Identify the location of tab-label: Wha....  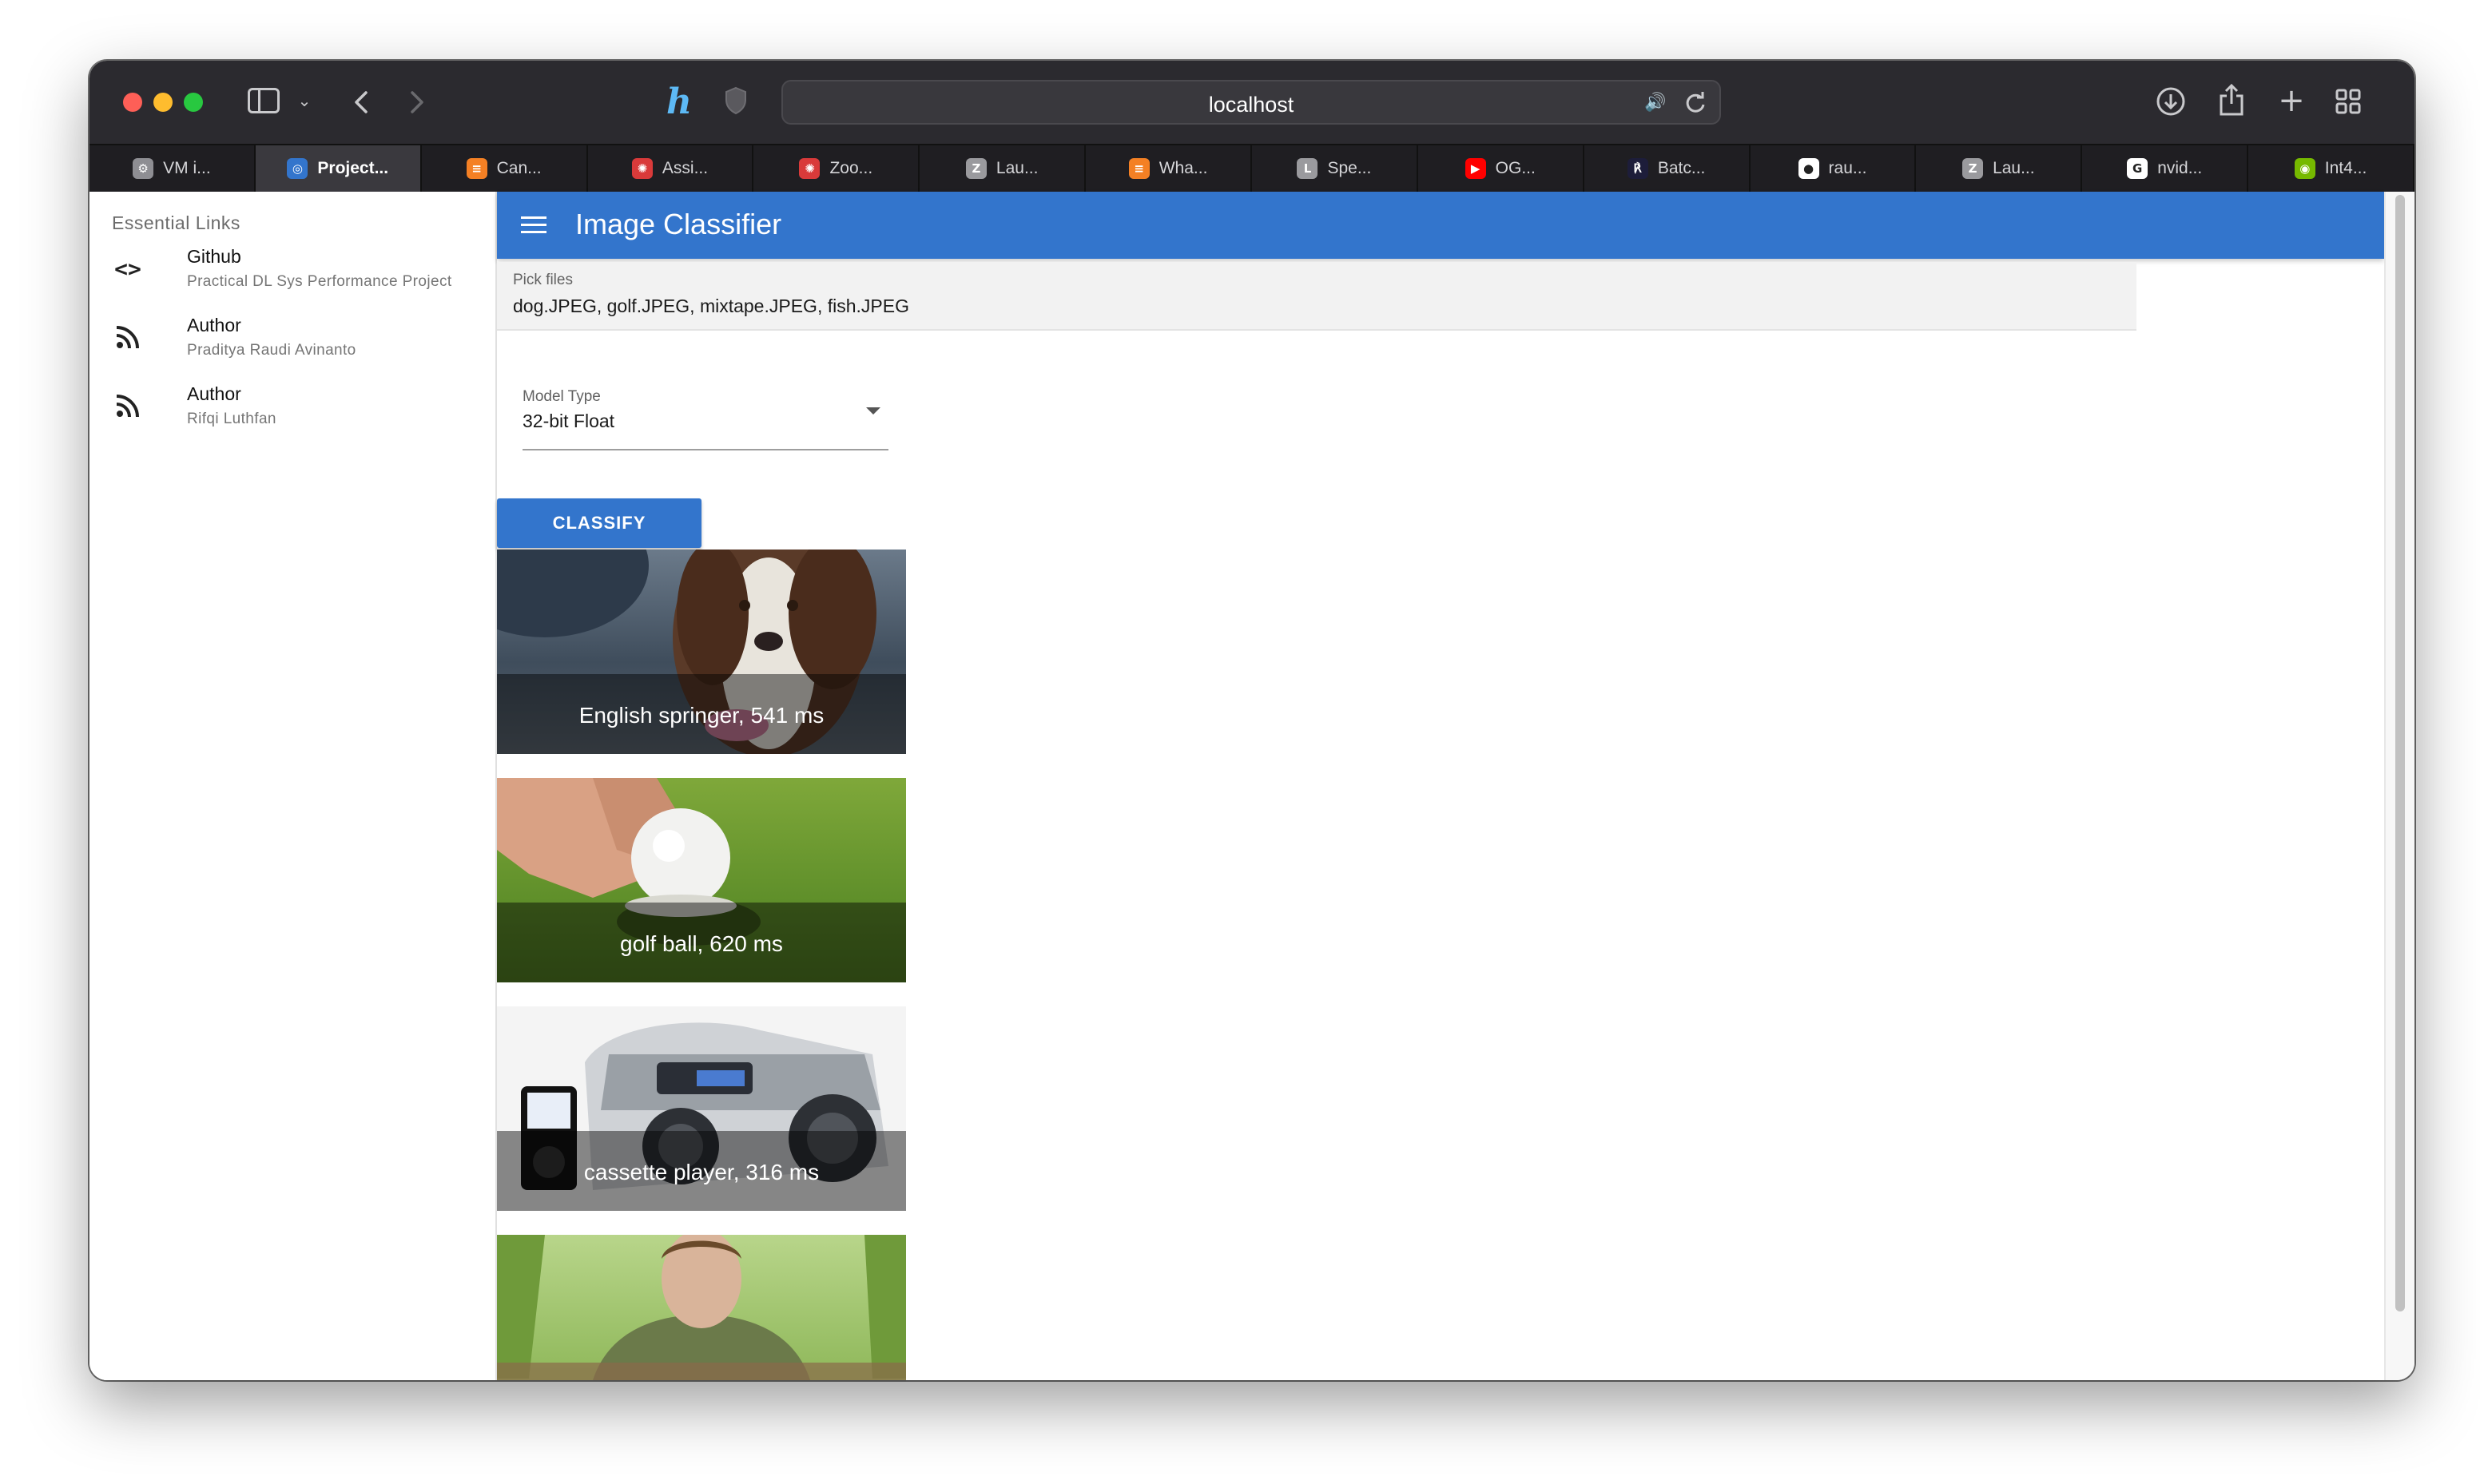
(1184, 168).